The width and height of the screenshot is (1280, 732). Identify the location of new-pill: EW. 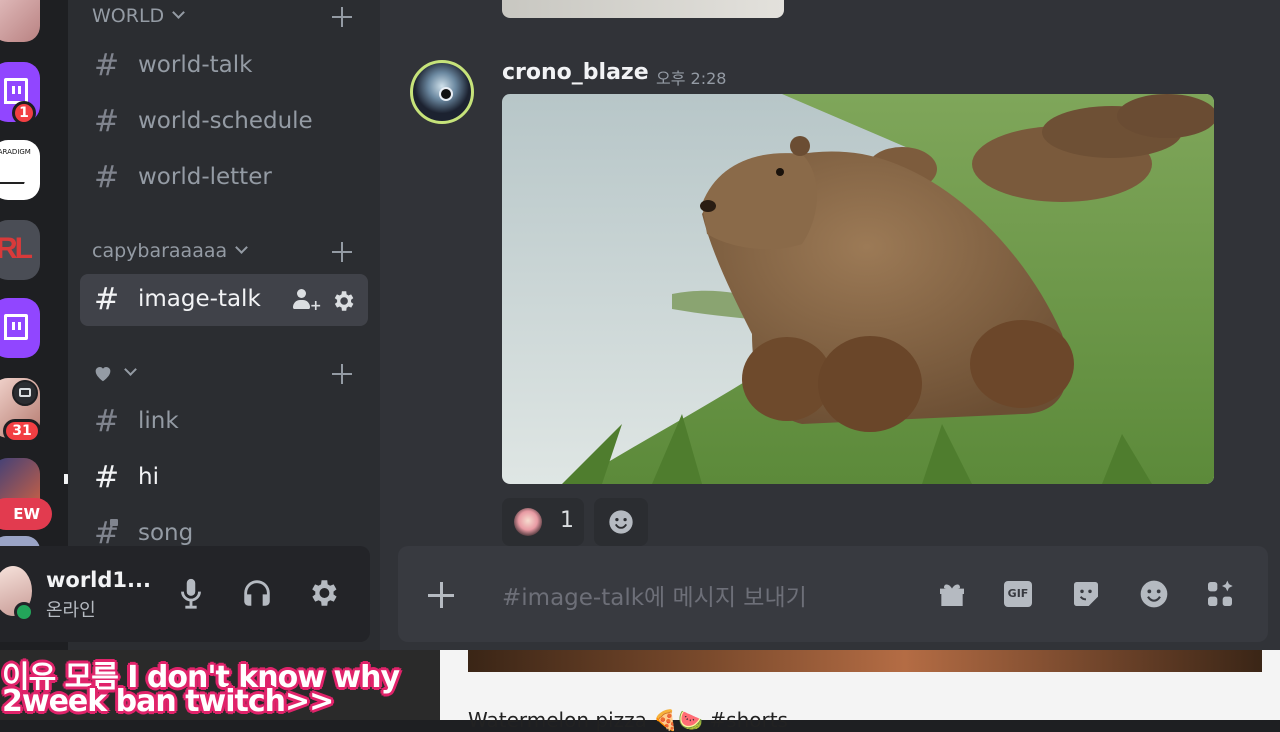
(26, 514).